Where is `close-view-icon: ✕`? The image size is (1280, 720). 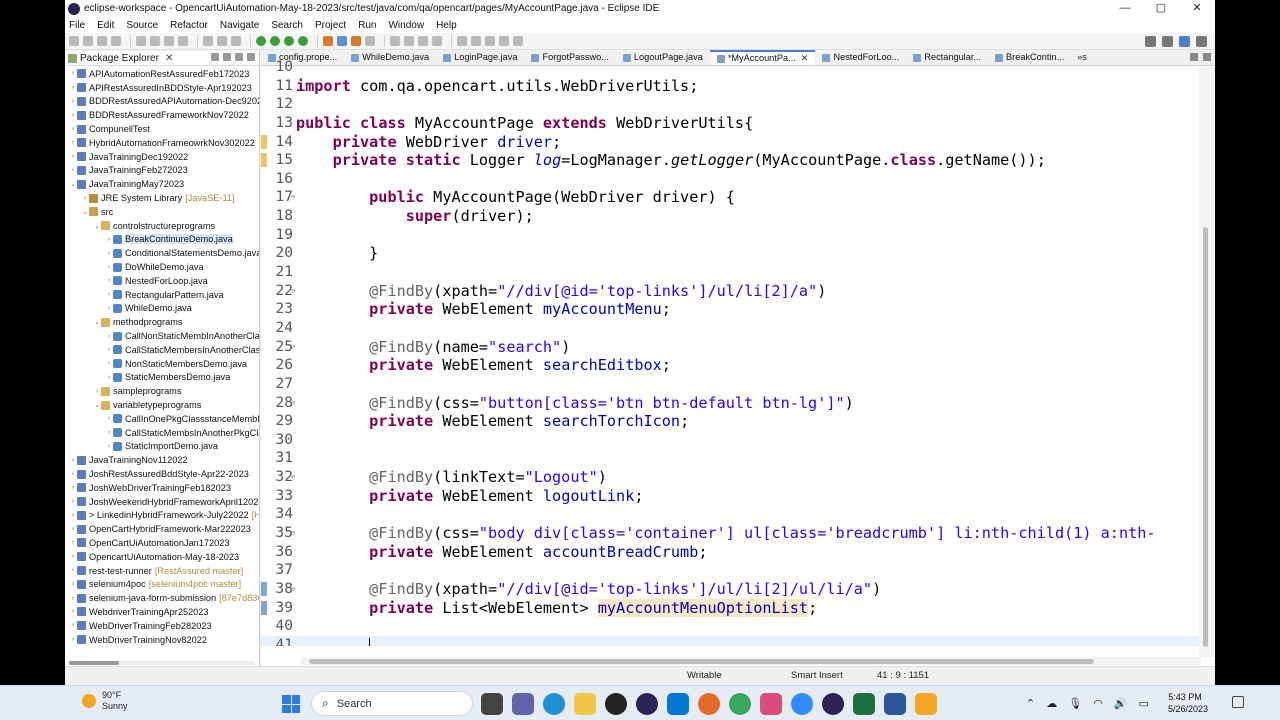 close-view-icon: ✕ is located at coordinates (169, 58).